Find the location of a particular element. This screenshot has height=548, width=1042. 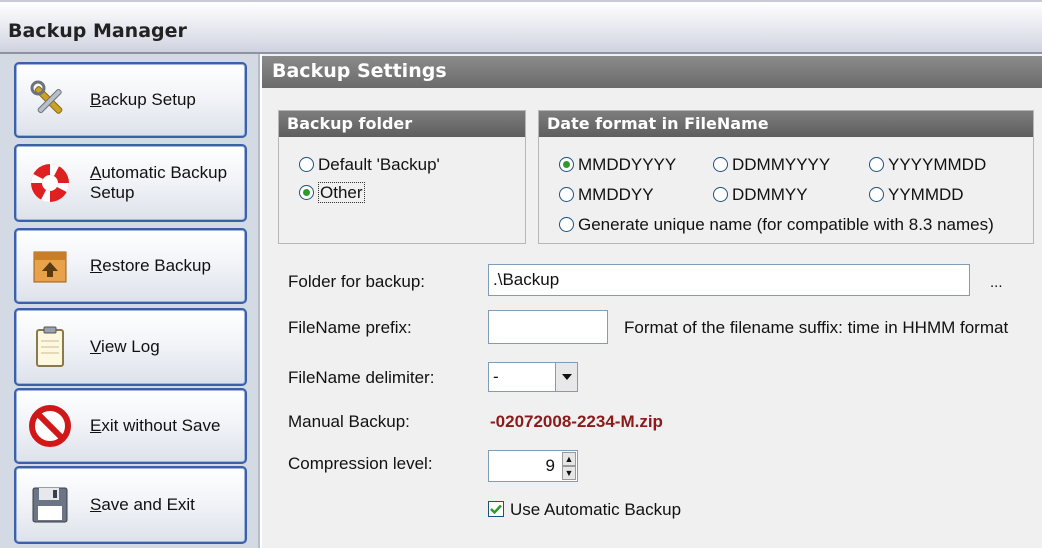

backup-folder-header: Backup folder is located at coordinates (402, 124).